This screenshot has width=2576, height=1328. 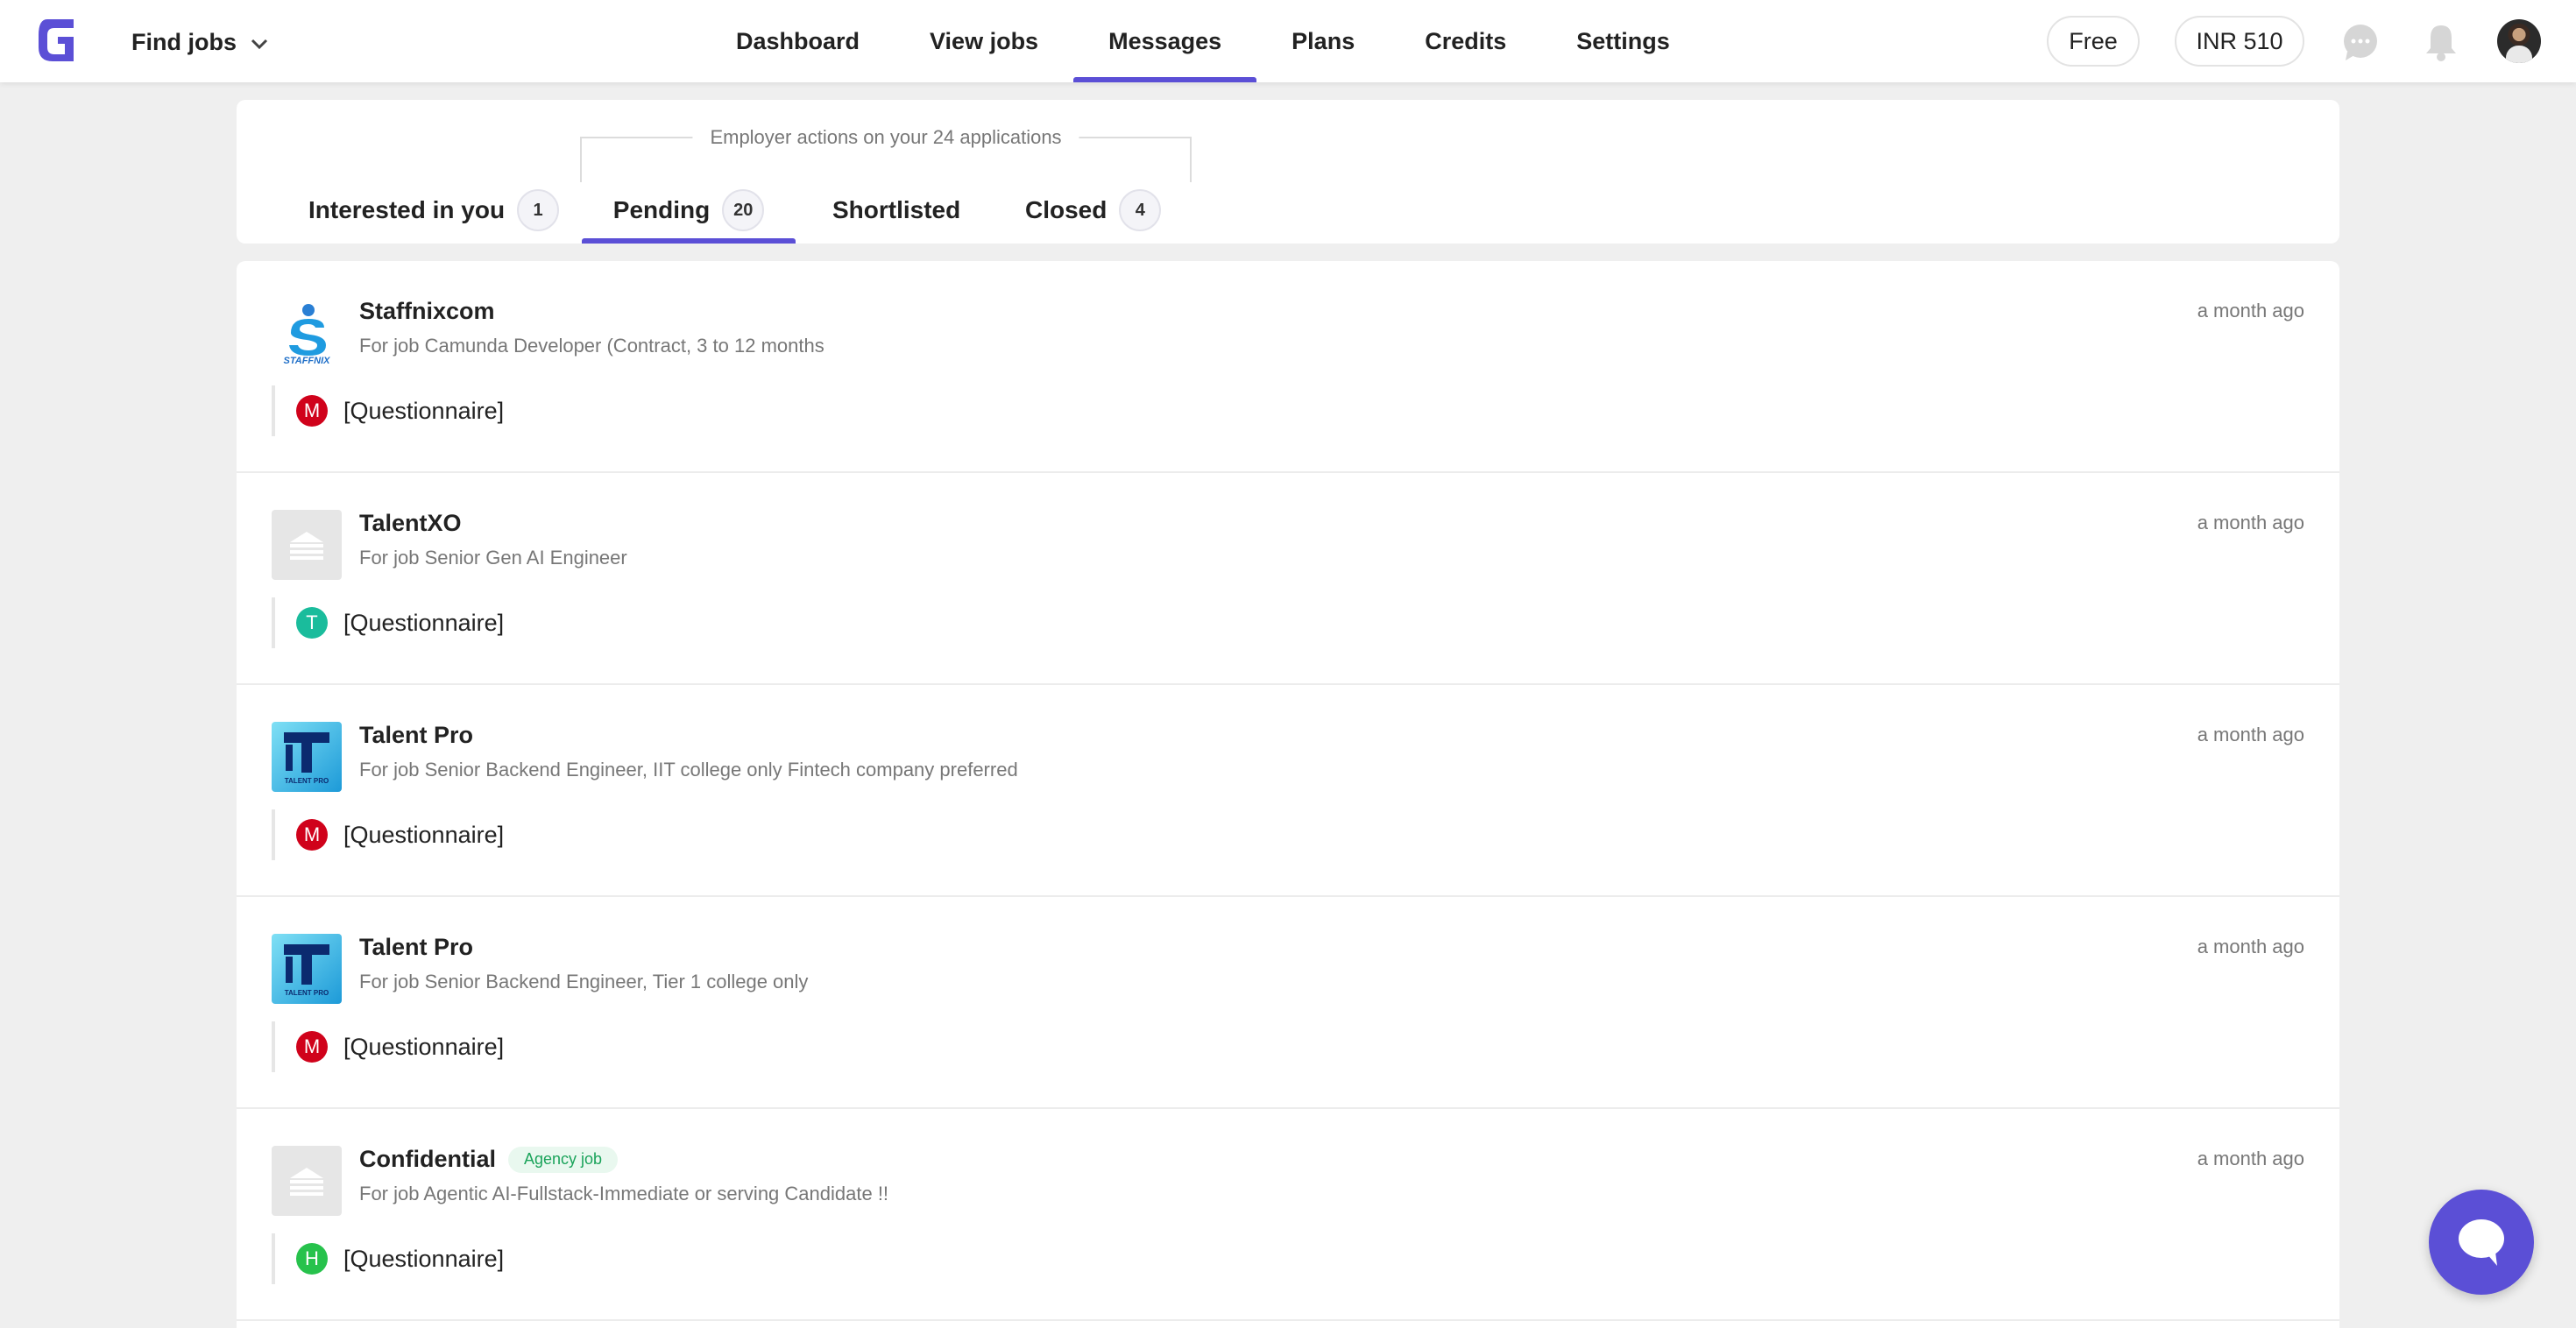 I want to click on company-name: TalentXO, so click(x=410, y=523).